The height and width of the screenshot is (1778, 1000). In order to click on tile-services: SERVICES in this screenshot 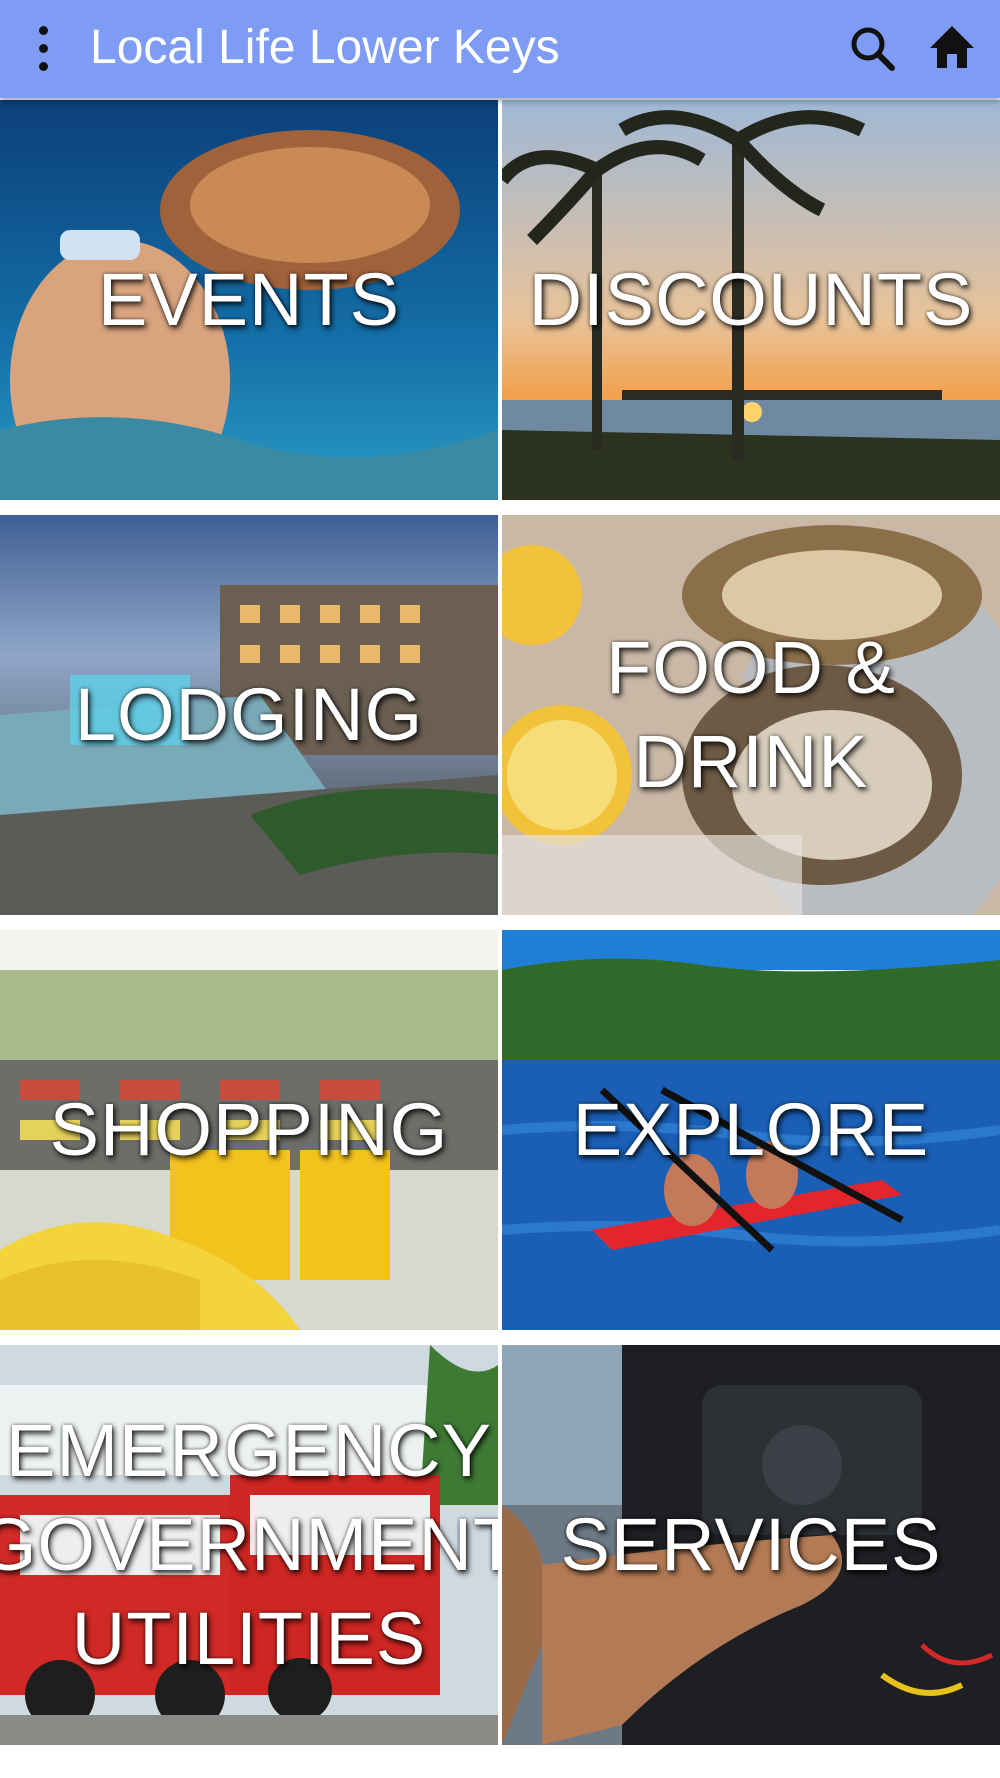, I will do `click(751, 1545)`.